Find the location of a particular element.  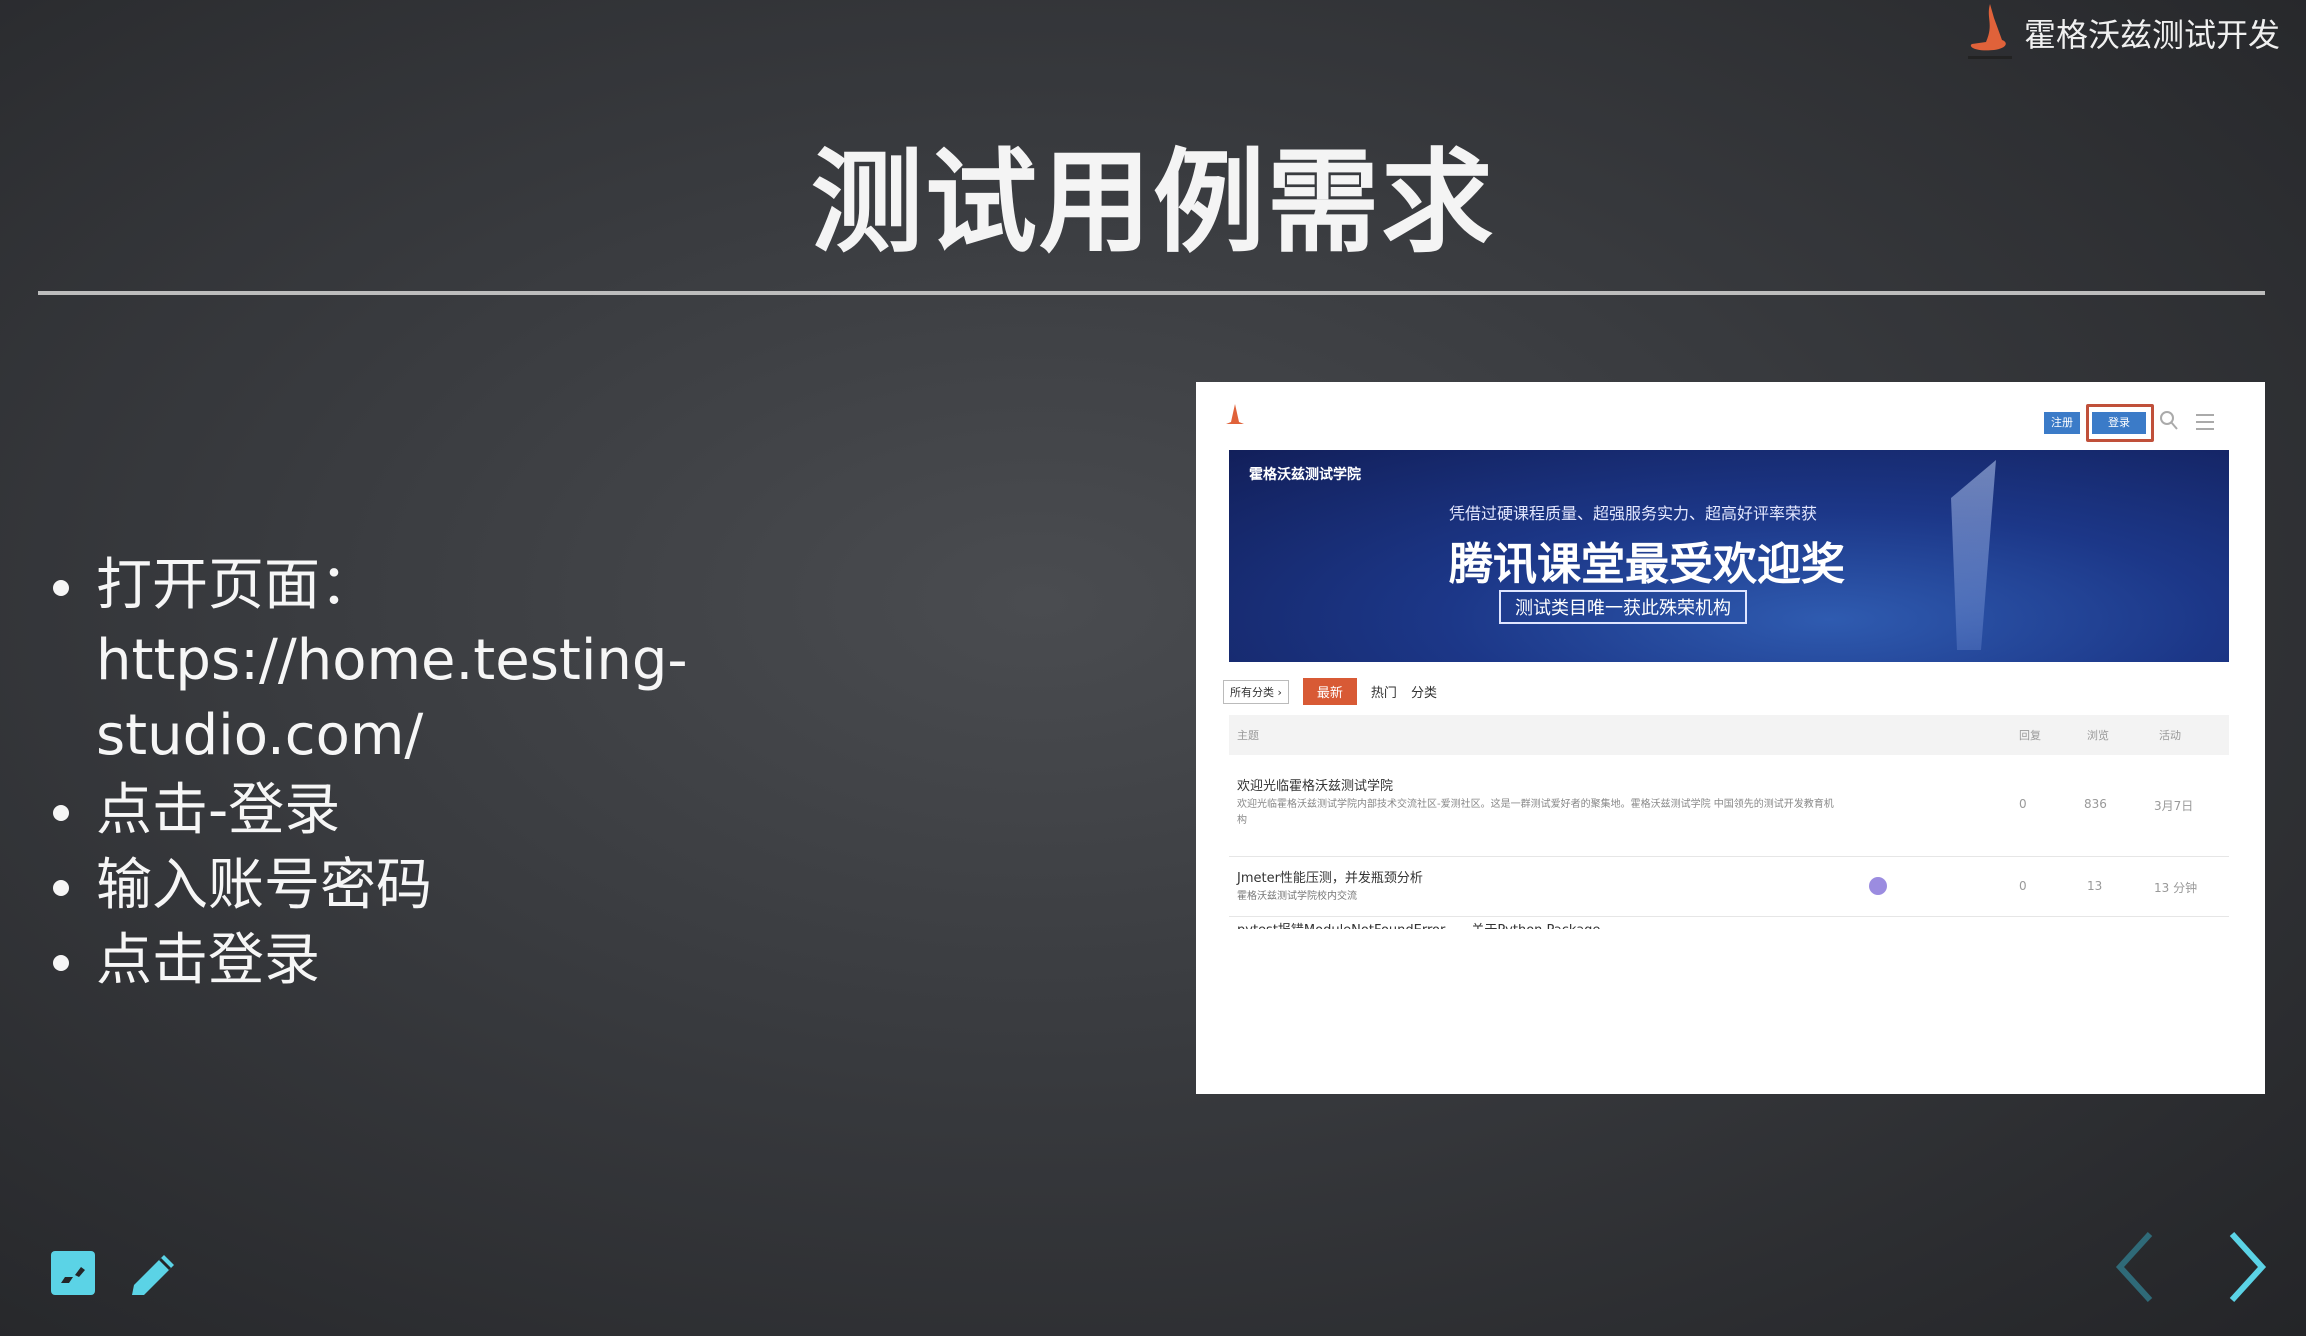

bullet-item: 点击-登录 is located at coordinates (498, 810).